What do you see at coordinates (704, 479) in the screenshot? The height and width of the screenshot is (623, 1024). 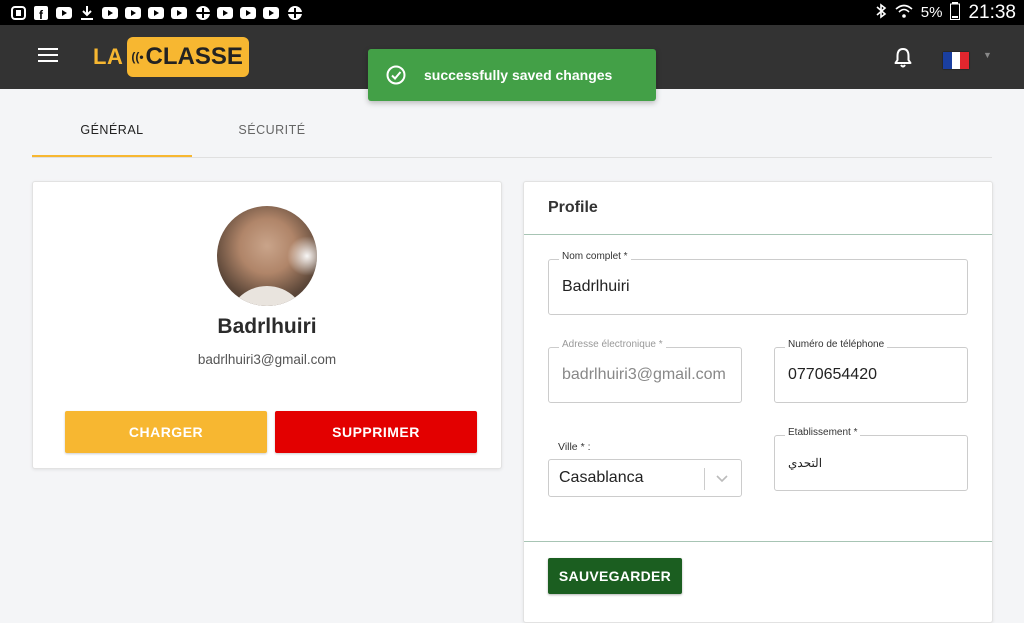 I see `select-separator` at bounding box center [704, 479].